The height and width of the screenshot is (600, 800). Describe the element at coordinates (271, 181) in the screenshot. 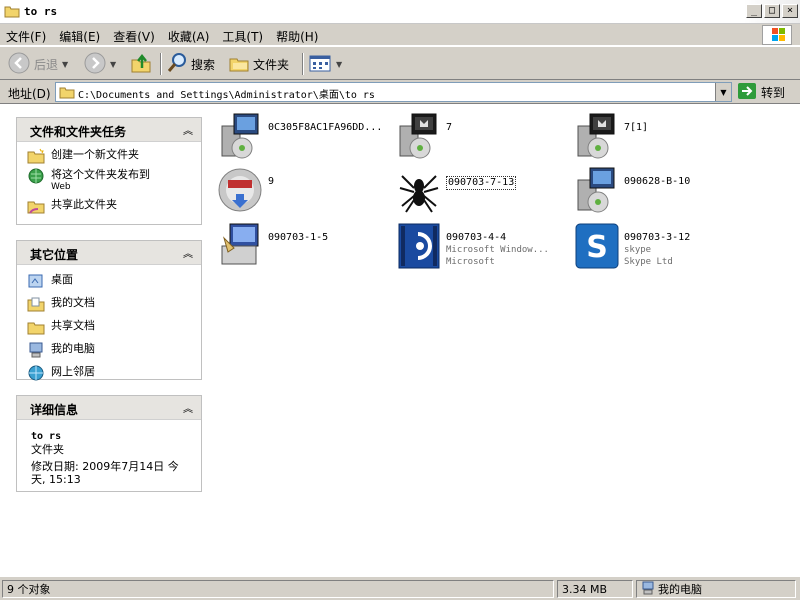

I see `file-name: 9` at that location.